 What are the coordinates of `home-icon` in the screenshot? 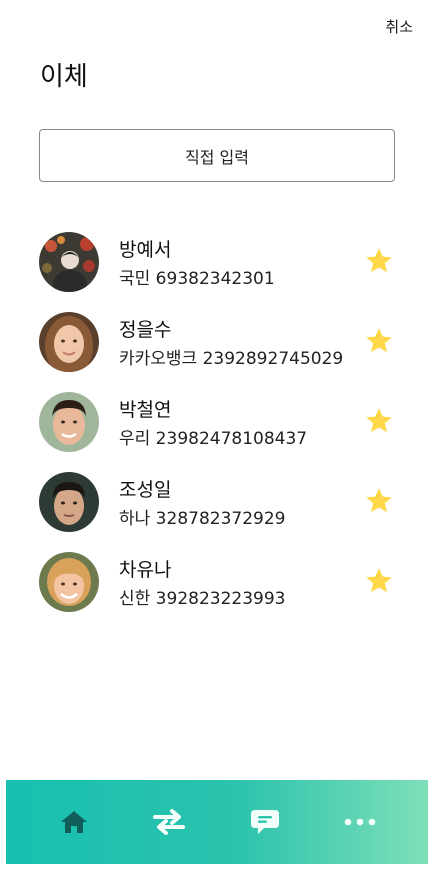 It's located at (73, 822).